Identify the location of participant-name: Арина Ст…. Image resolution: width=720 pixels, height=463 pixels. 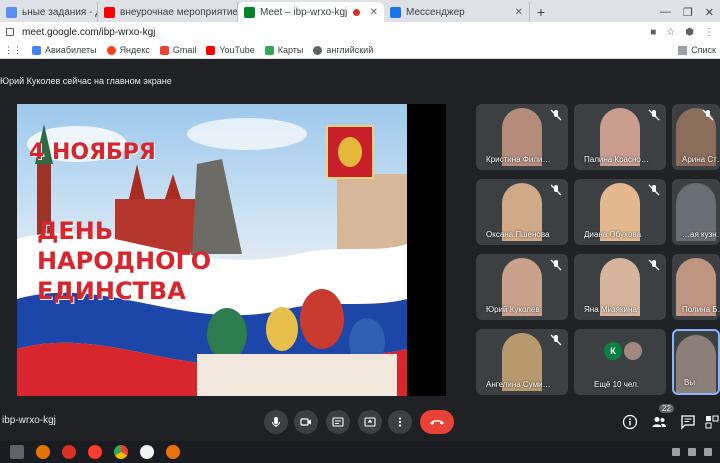
(701, 159).